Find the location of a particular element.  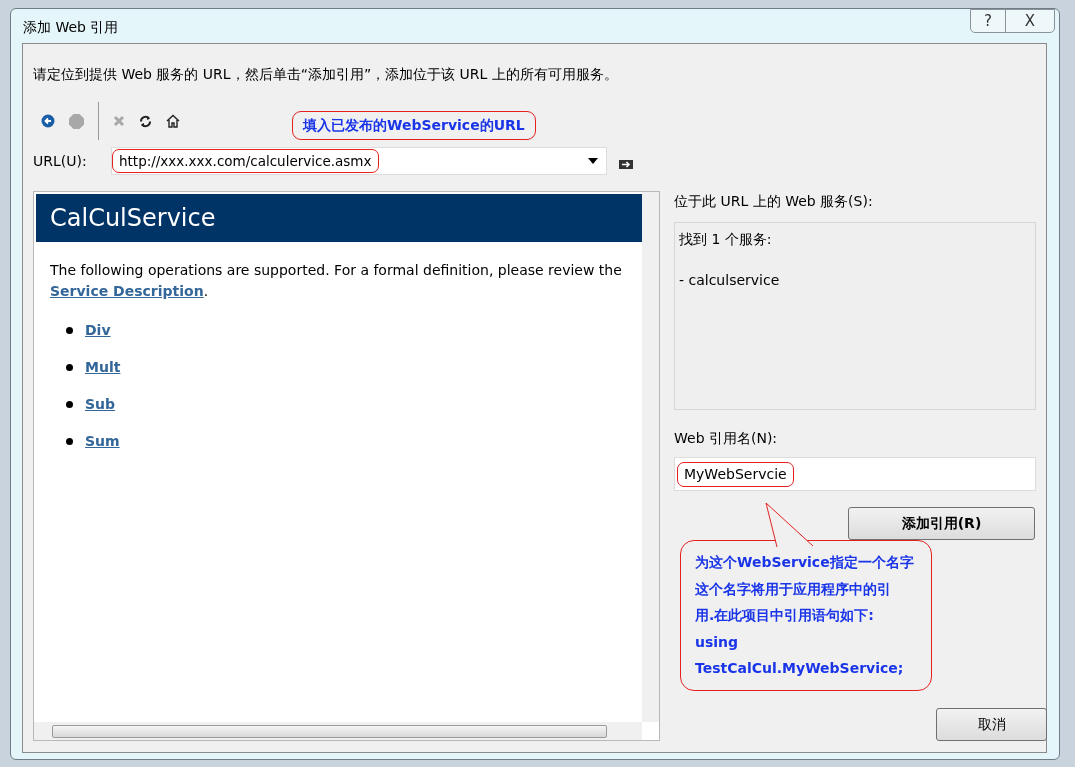

go-arrow-icon is located at coordinates (626, 164).